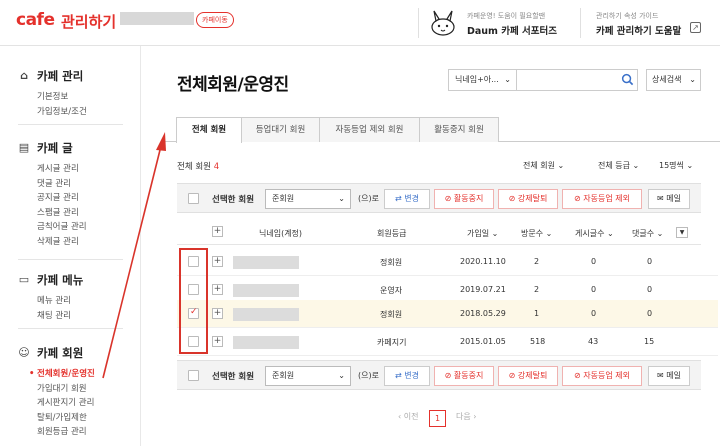  I want to click on row-grade: 정회원, so click(391, 314).